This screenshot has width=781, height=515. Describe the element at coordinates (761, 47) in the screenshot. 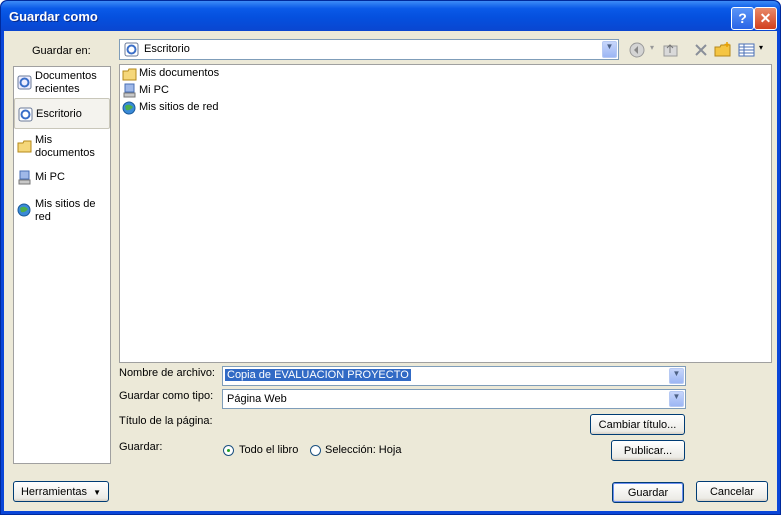

I see `views-dropdown-icon: ▾` at that location.